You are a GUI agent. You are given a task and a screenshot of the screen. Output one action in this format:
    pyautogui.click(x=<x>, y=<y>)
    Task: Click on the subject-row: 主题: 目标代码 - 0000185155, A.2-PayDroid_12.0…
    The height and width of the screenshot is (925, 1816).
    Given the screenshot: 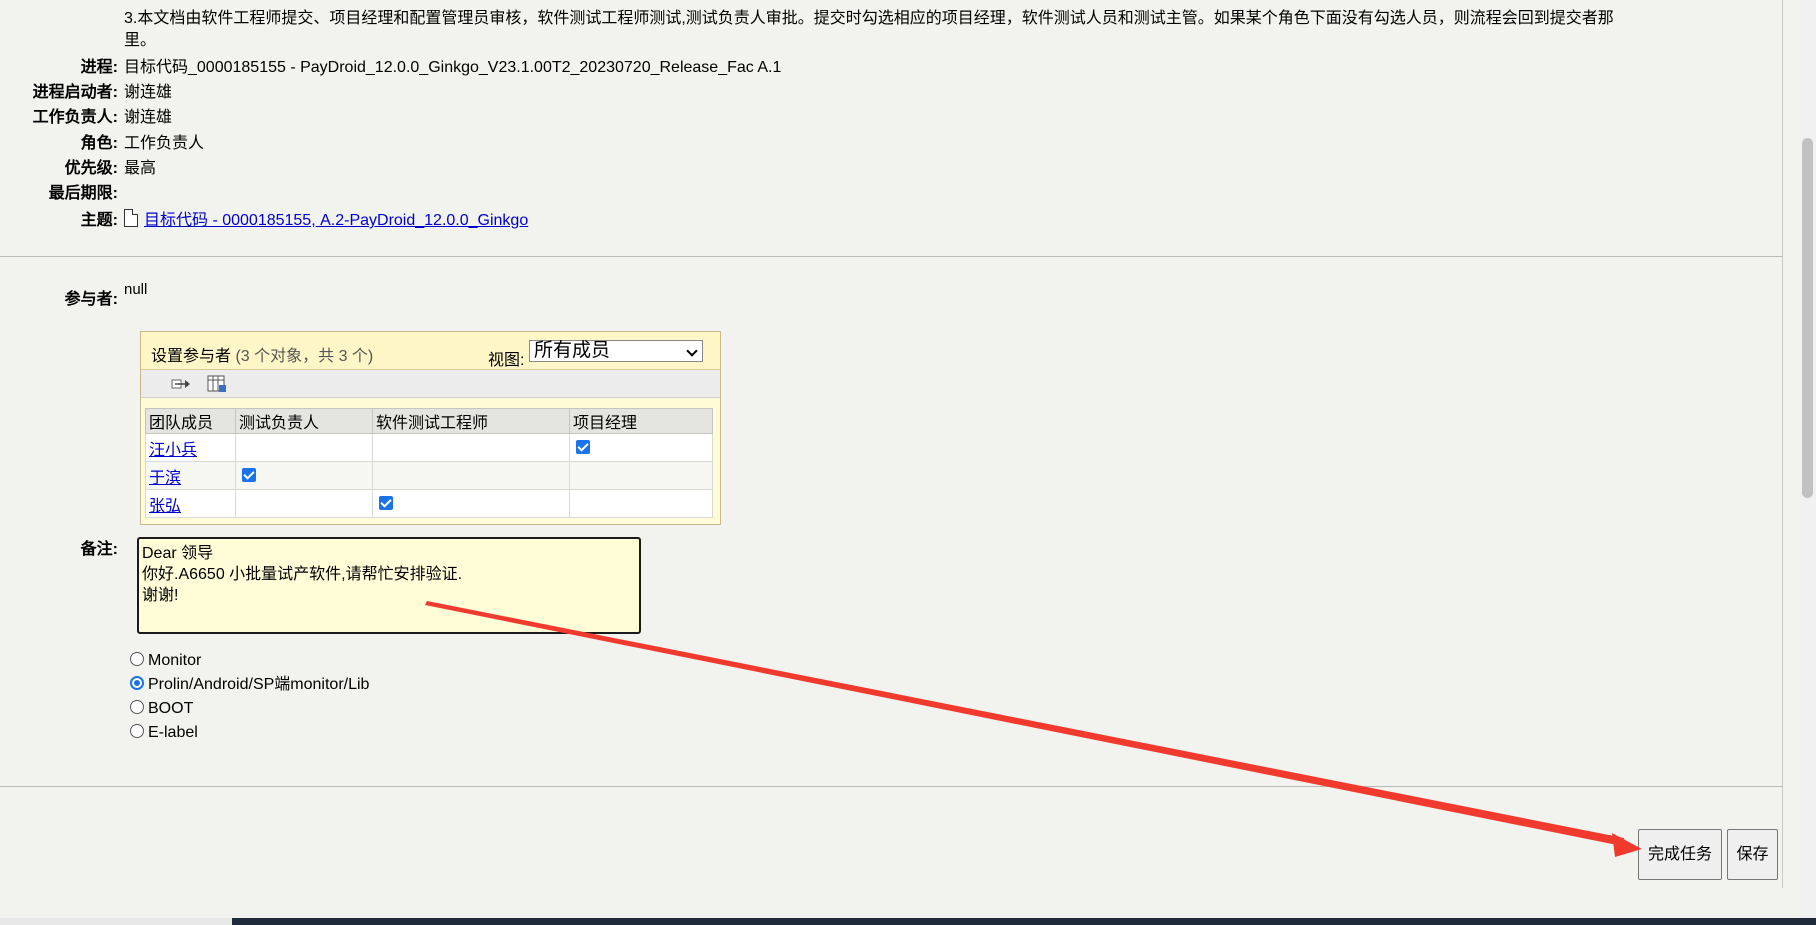 What is the action you would take?
    pyautogui.click(x=500, y=221)
    